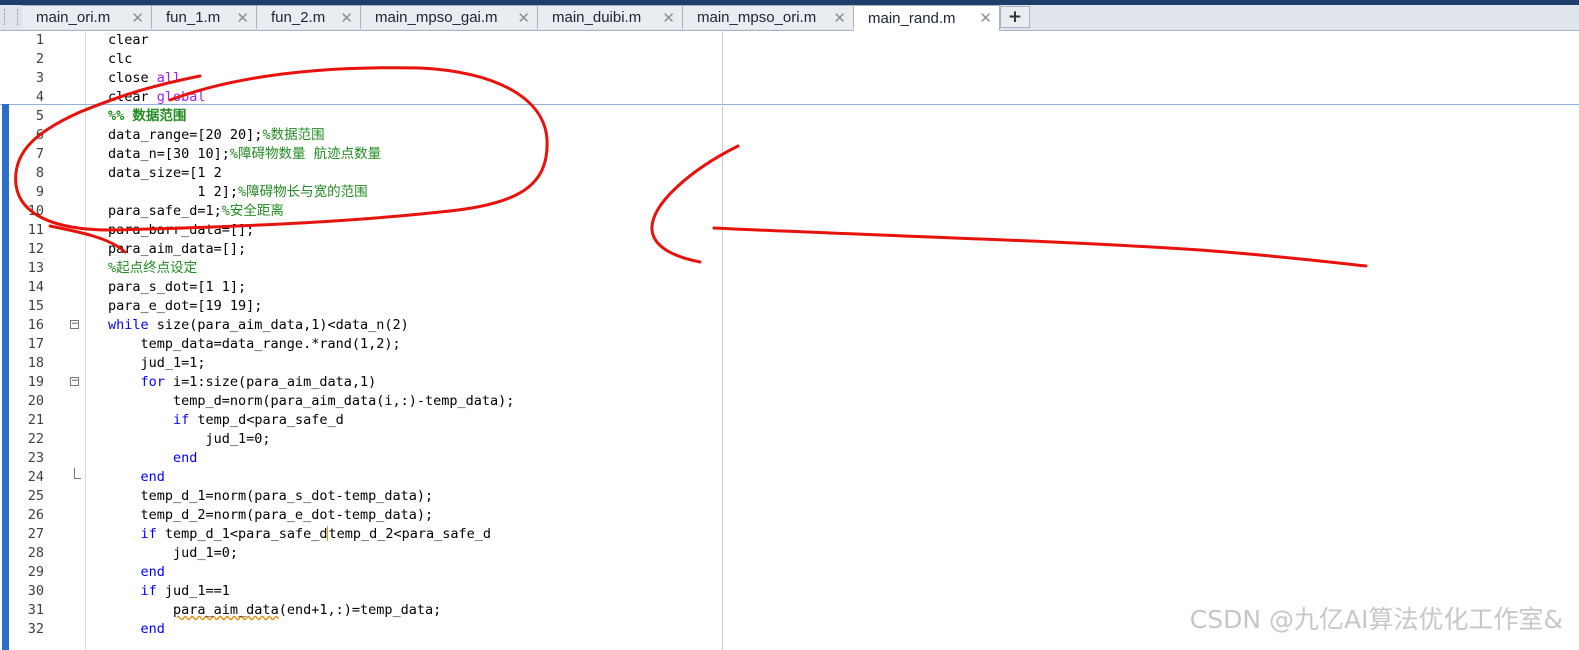  Describe the element at coordinates (789, 382) in the screenshot. I see `code-line: 19 − for i=1:size(para_aim_data,1)` at that location.